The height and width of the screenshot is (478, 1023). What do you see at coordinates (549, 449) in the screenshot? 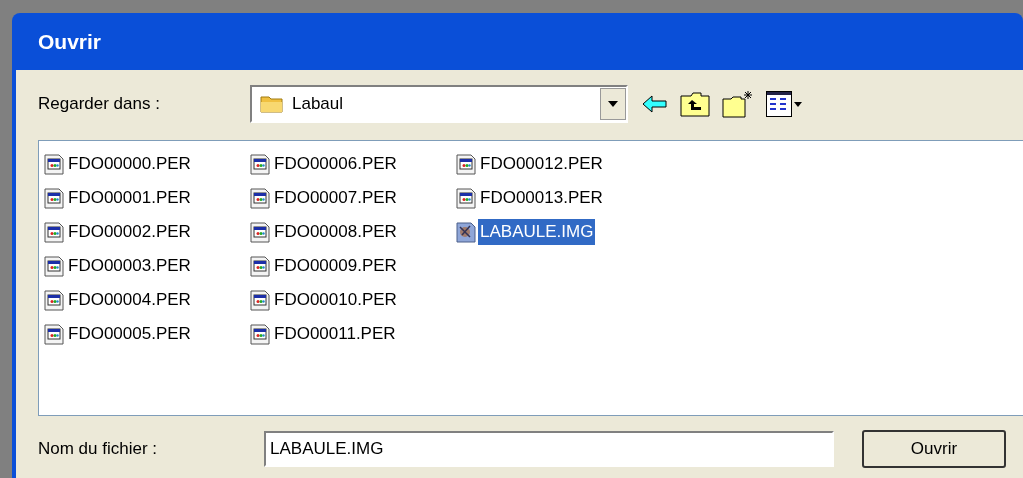
I see `file-name-field: LABAULE.IMG` at bounding box center [549, 449].